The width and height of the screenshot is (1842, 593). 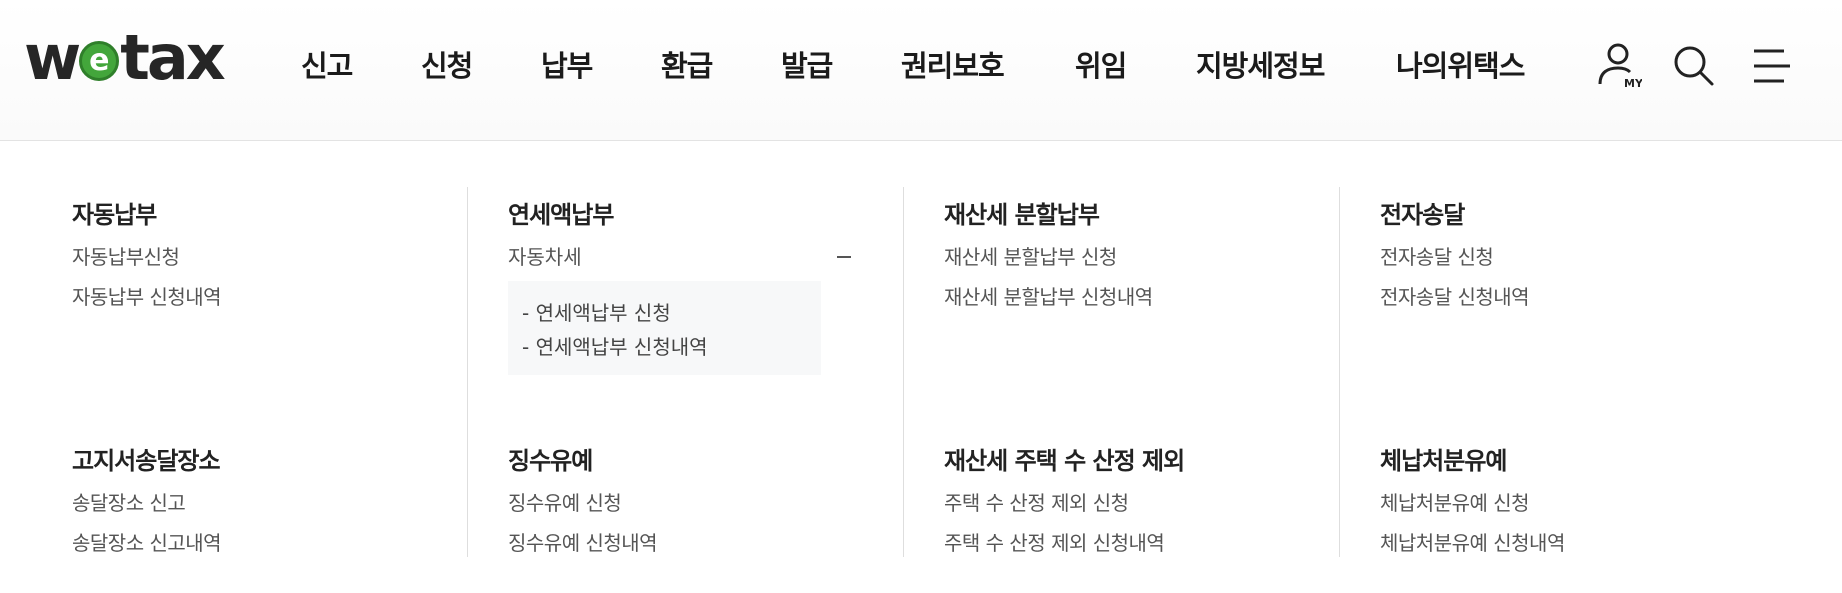 I want to click on menu-link-delinquency-deferral-history: 체납처분유예 신청내역, so click(x=1472, y=541).